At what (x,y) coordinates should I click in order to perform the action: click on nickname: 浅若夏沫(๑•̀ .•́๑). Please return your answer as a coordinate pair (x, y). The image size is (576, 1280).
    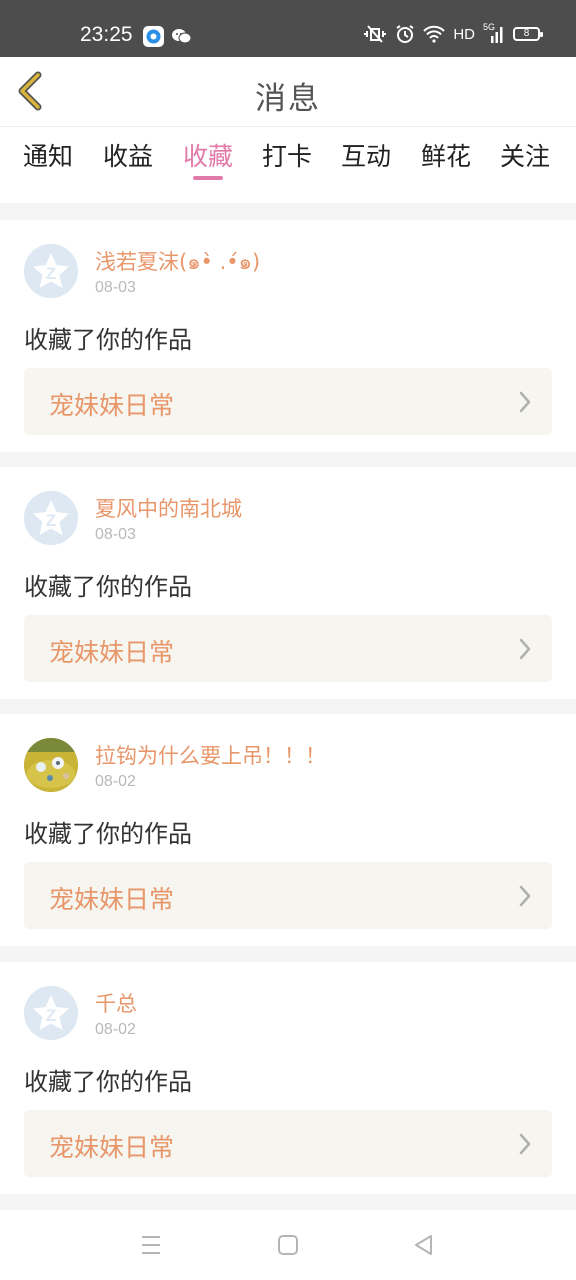
    Looking at the image, I should click on (177, 262).